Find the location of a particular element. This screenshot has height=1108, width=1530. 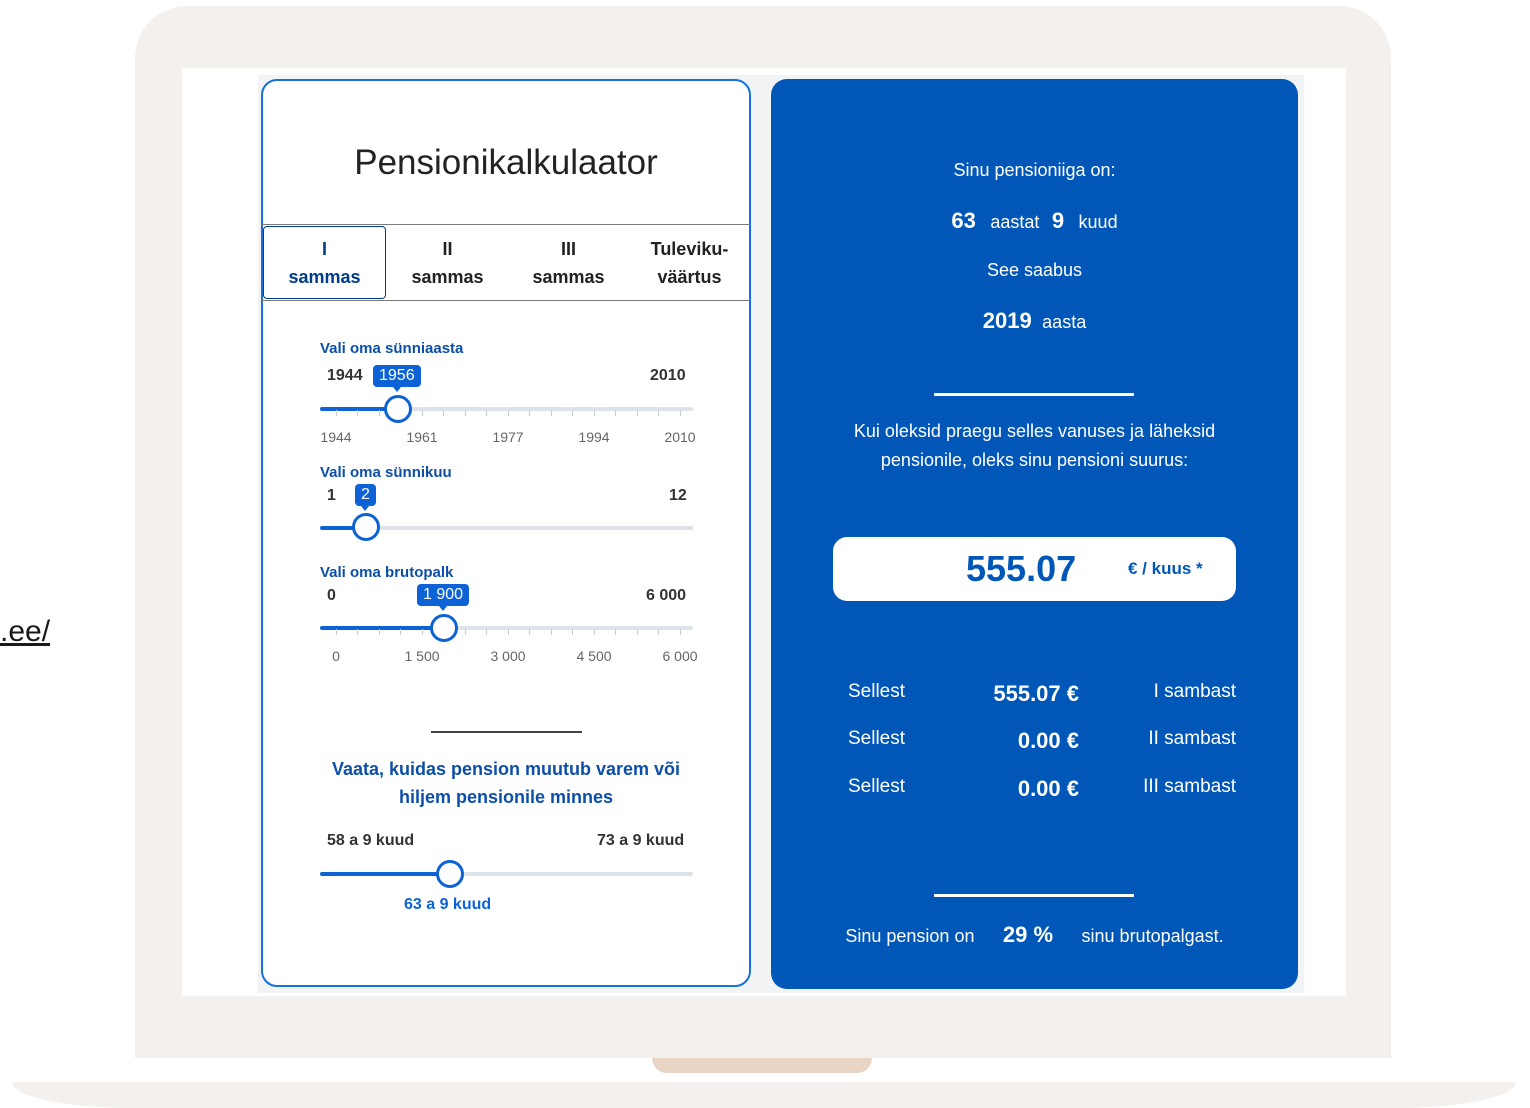

breakdown-source: II sambast is located at coordinates (1192, 738).